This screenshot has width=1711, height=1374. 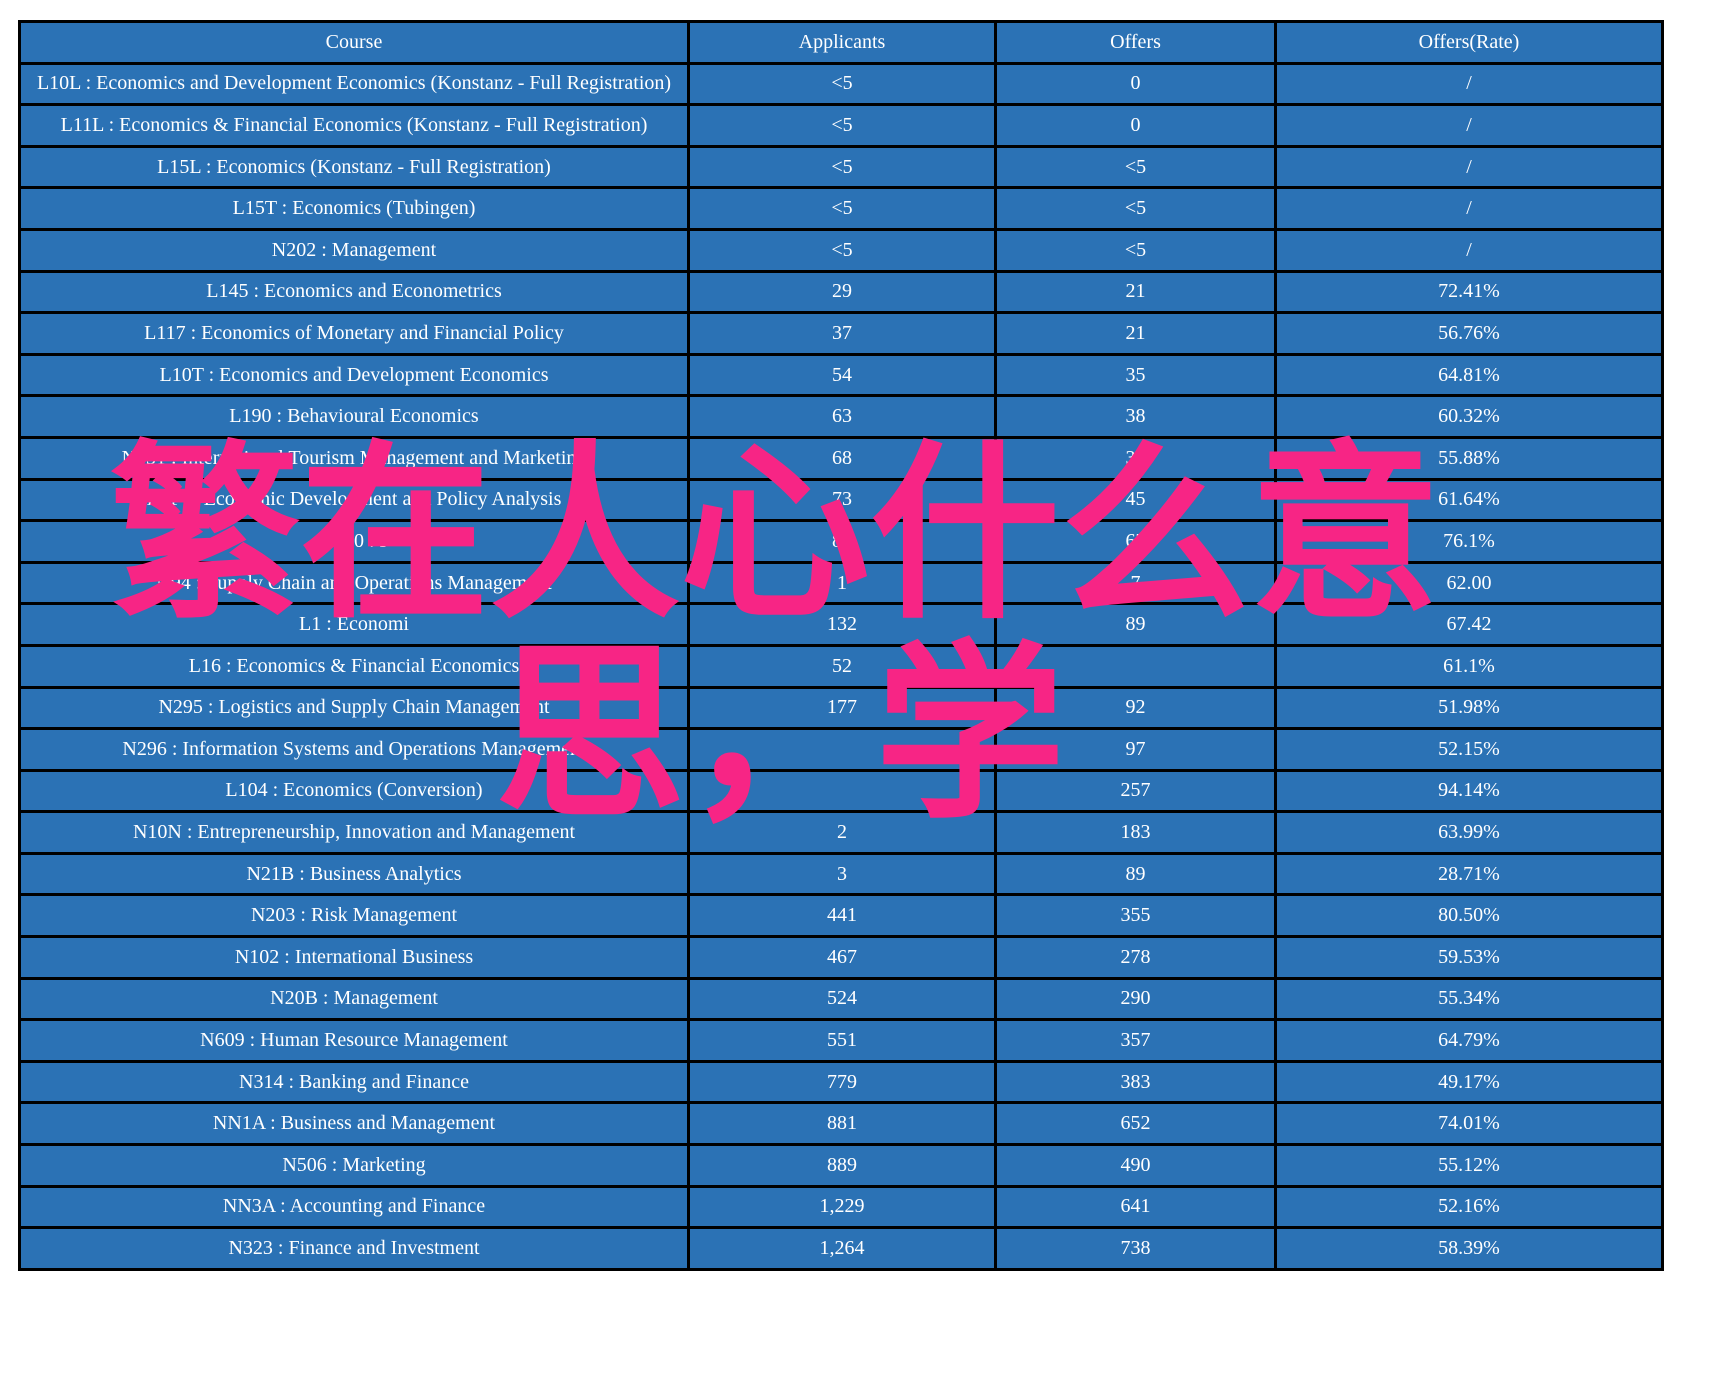 I want to click on cell-applicants: 1,229, so click(x=842, y=1207).